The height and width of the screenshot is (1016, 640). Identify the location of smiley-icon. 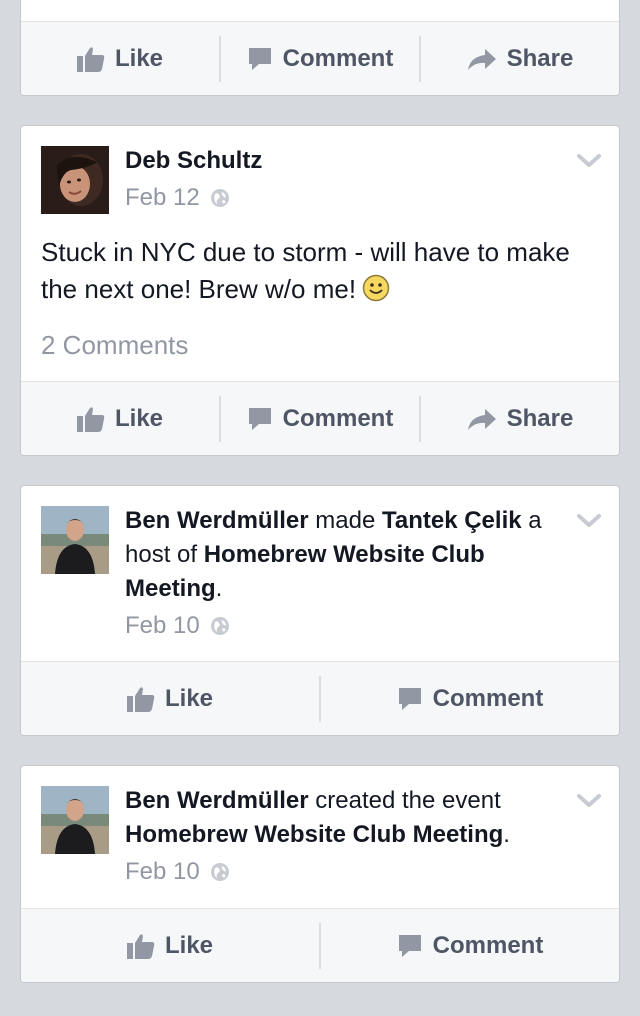
(376, 293).